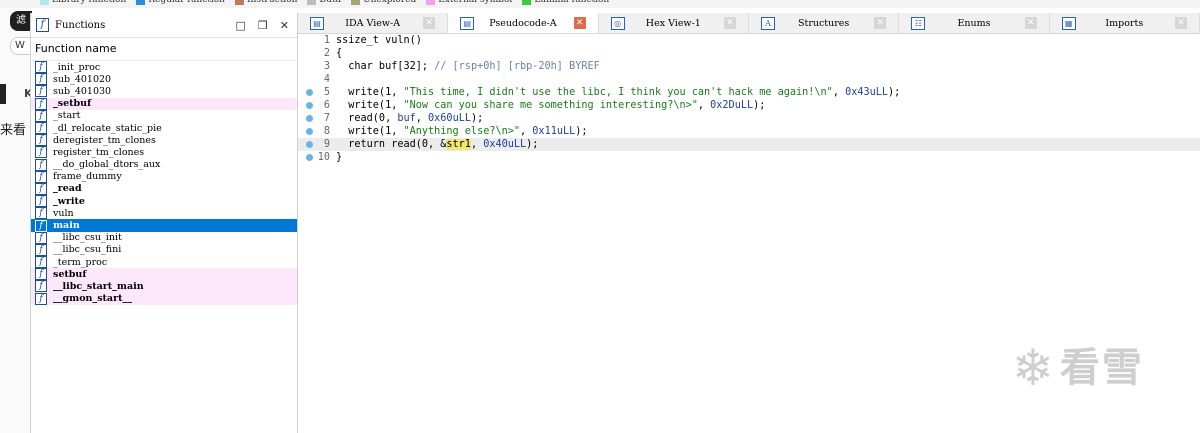 This screenshot has height=433, width=1200. What do you see at coordinates (164, 152) in the screenshot?
I see `function-list-item: f register_tm_clones` at bounding box center [164, 152].